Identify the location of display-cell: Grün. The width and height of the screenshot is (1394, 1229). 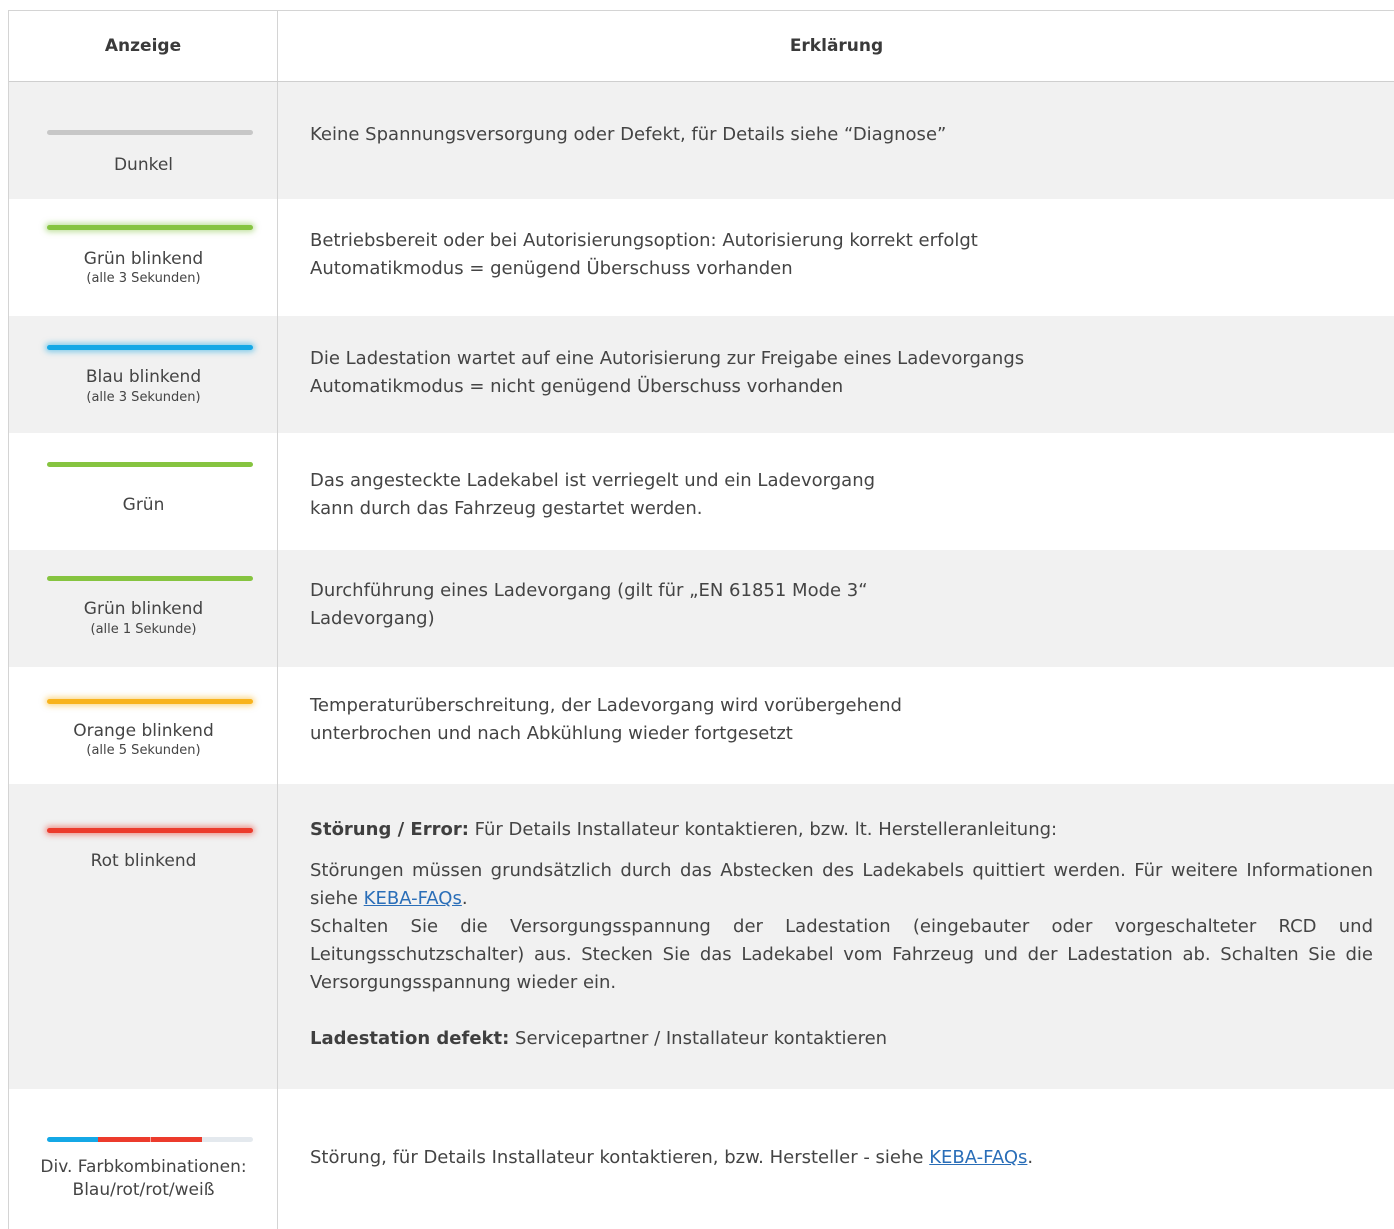
(143, 491).